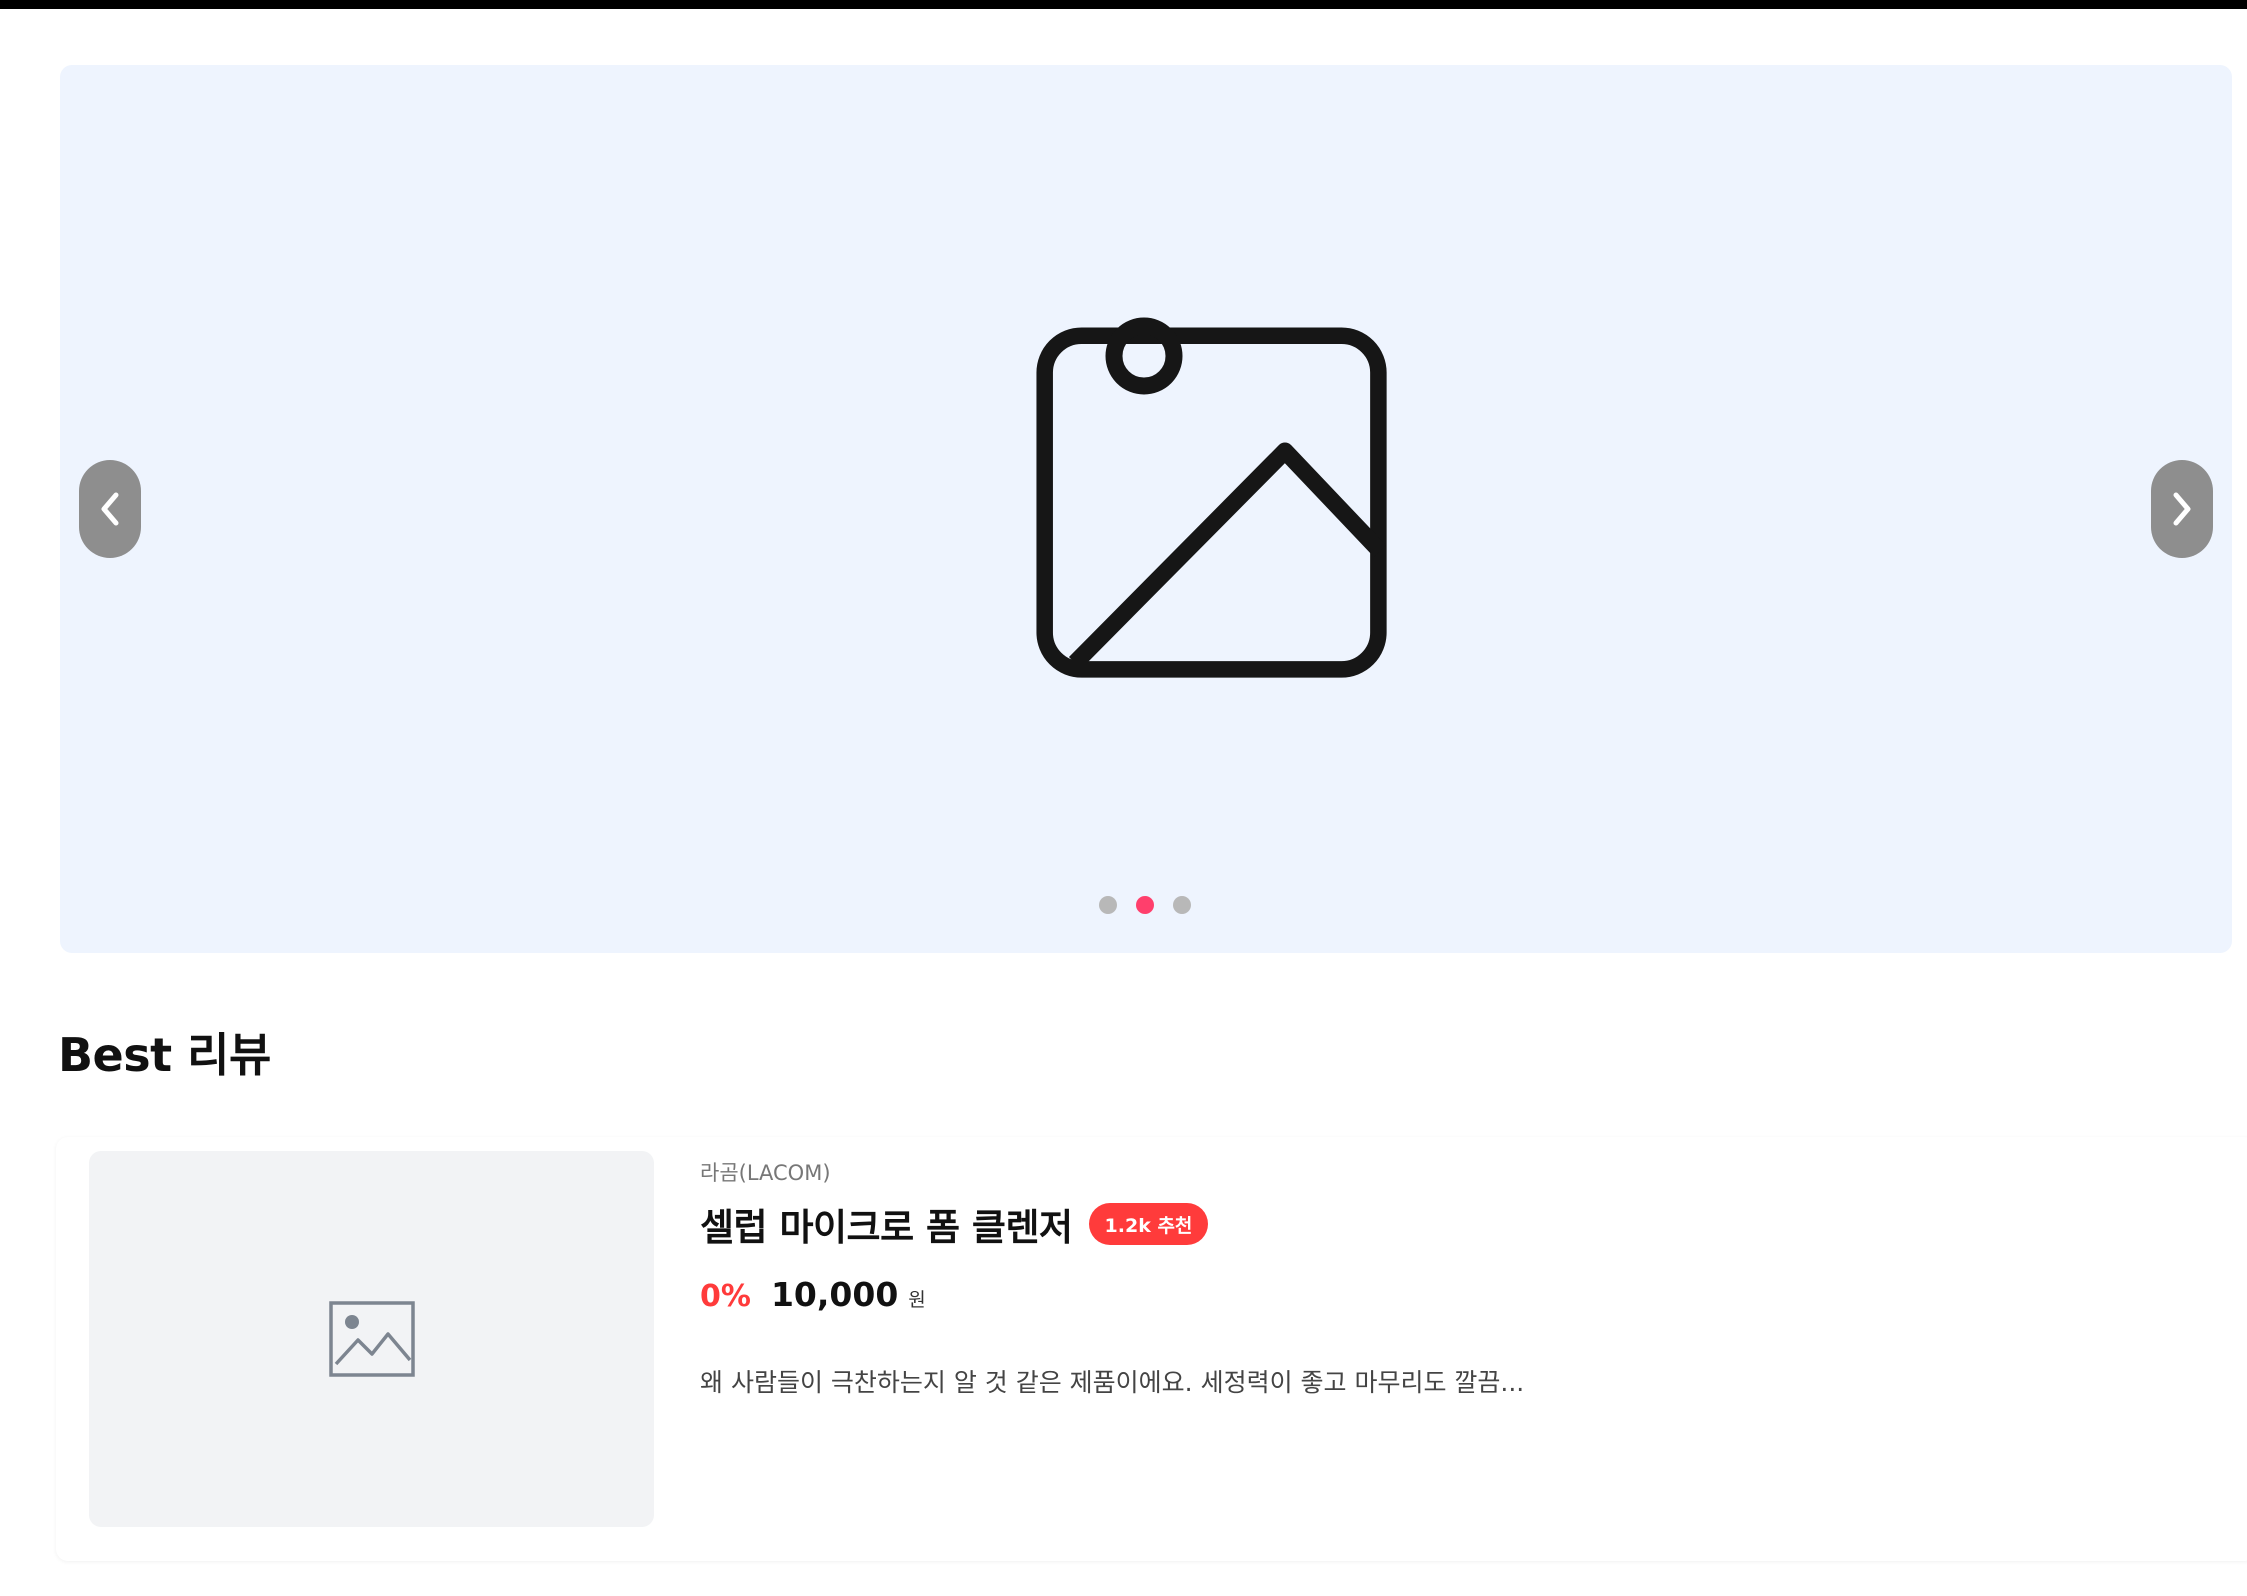 The height and width of the screenshot is (1596, 2247). I want to click on discount-rate: 0%, so click(725, 1296).